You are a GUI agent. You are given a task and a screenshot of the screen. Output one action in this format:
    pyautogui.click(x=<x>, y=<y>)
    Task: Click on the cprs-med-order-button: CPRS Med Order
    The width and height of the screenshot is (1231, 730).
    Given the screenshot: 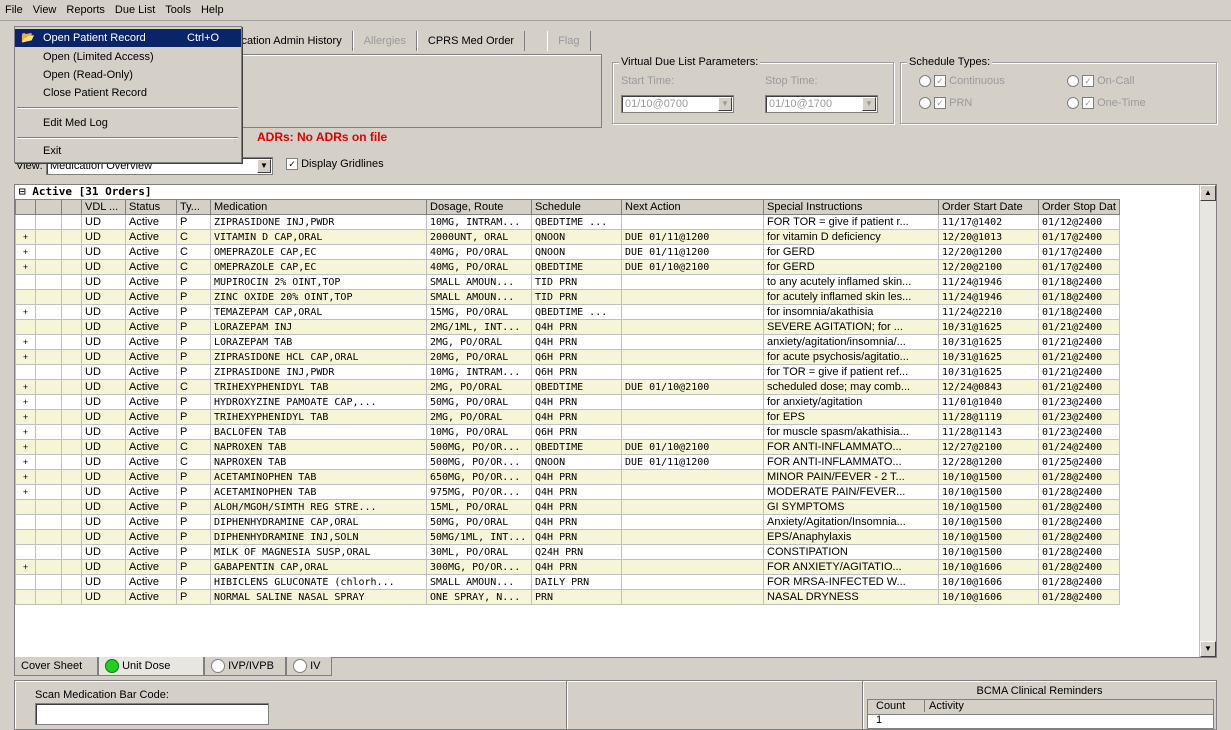 What is the action you would take?
    pyautogui.click(x=471, y=41)
    